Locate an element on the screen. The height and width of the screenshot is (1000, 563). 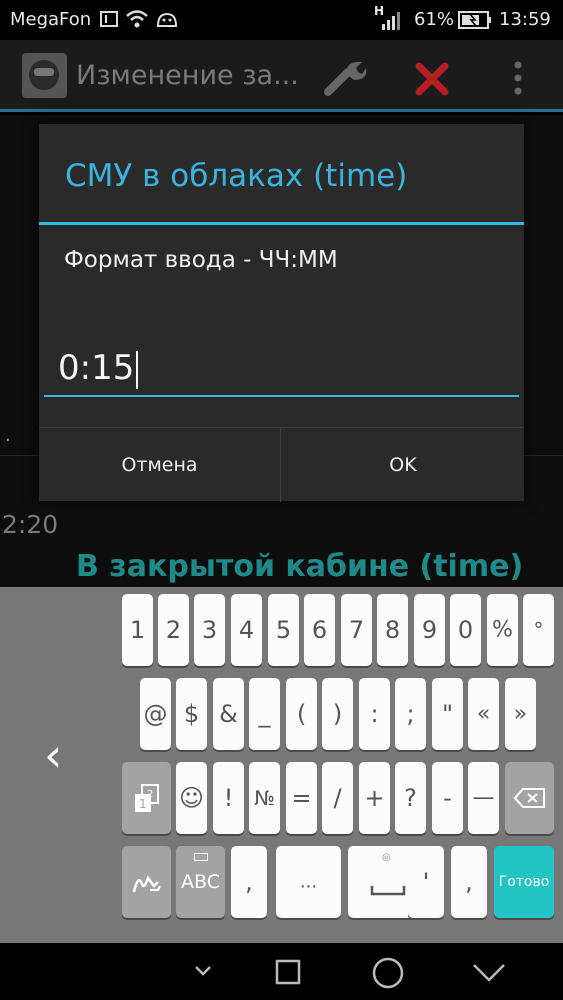
dialog-button-bar: Отмена OK is located at coordinates (281, 464).